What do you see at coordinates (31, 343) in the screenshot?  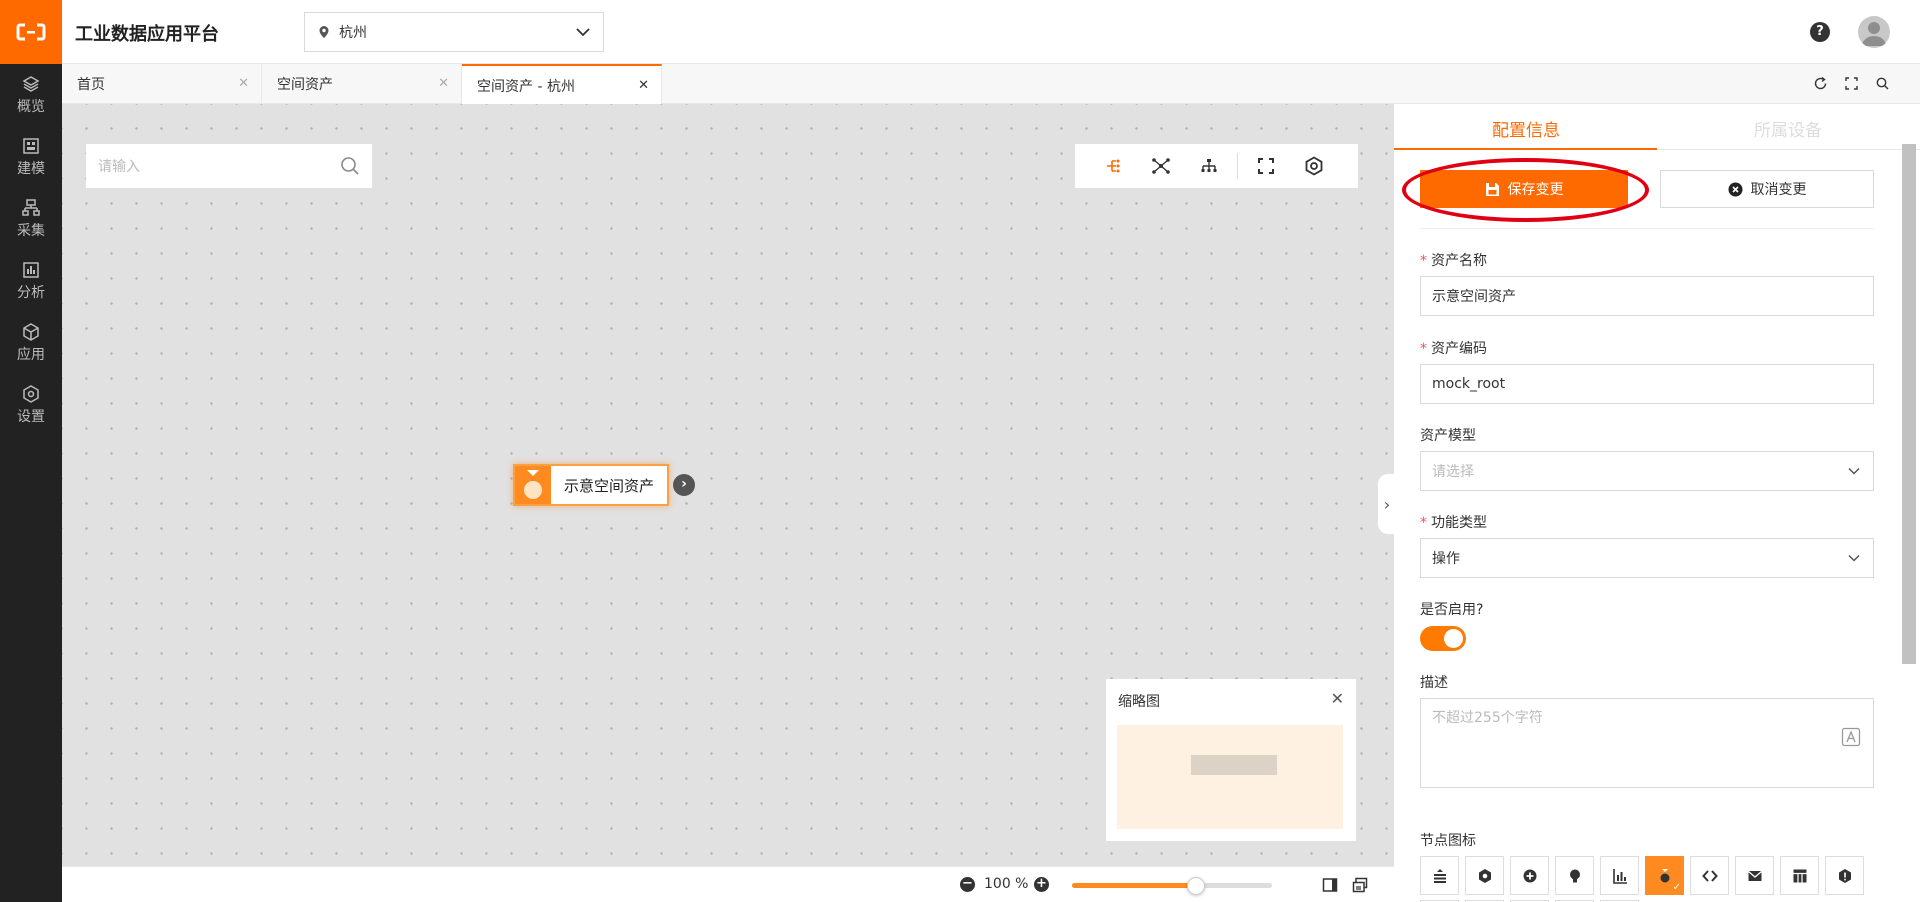 I see `sidebar-item-application: 应用` at bounding box center [31, 343].